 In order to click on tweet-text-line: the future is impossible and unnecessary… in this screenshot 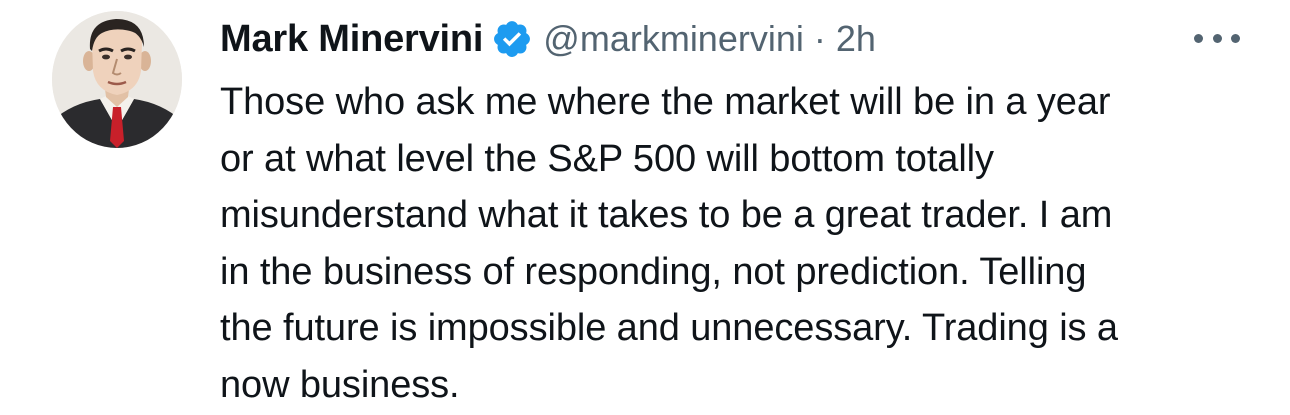, I will do `click(669, 328)`.